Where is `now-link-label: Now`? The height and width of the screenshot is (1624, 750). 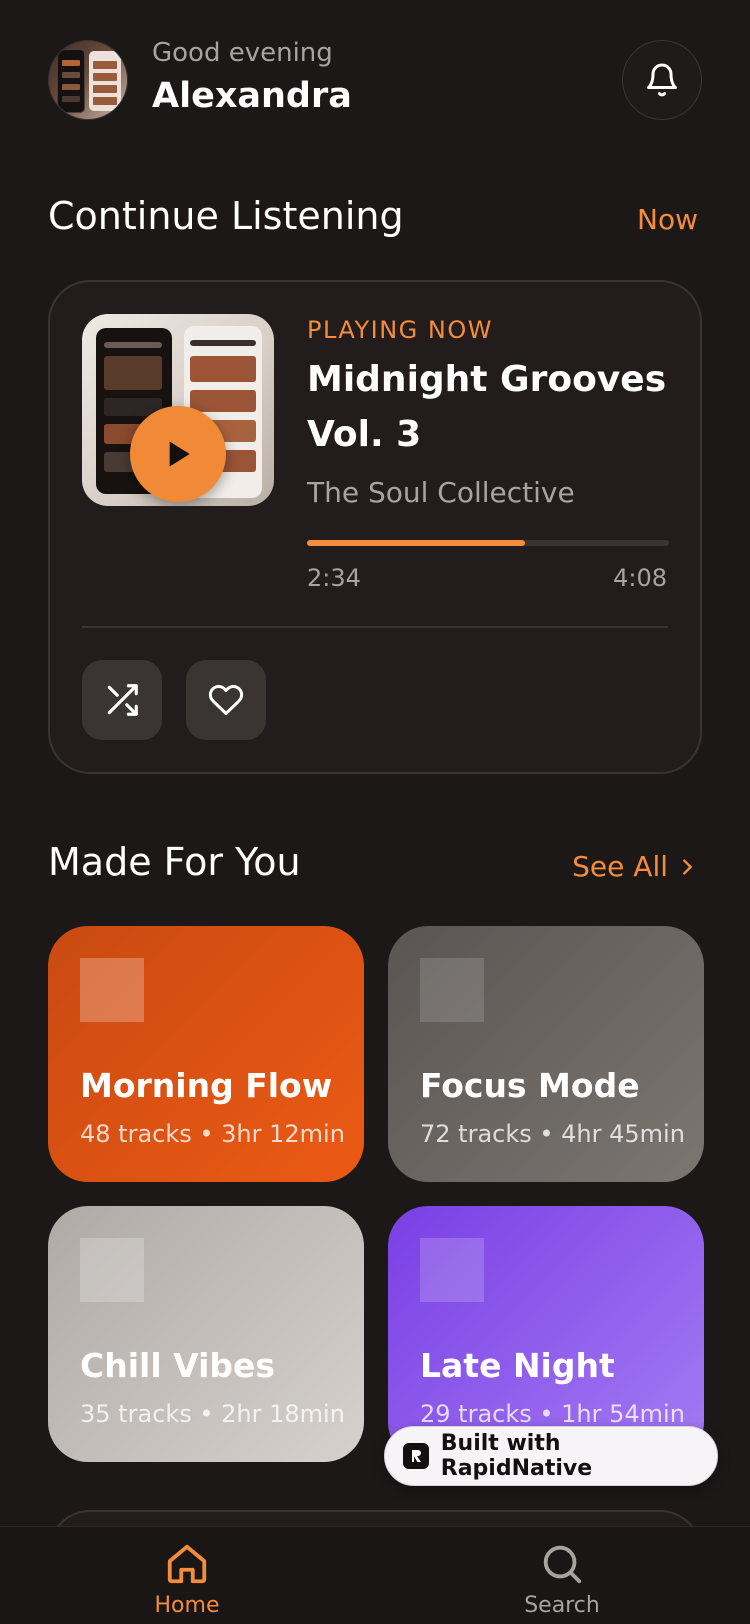
now-link-label: Now is located at coordinates (667, 219).